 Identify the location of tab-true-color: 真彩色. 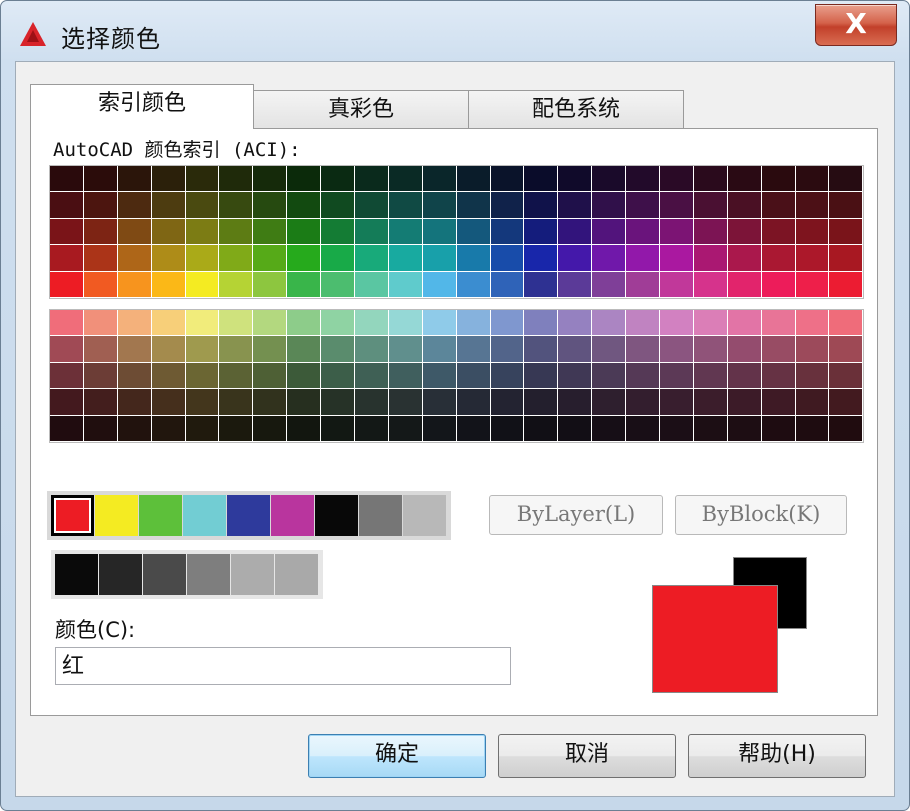
(361, 109).